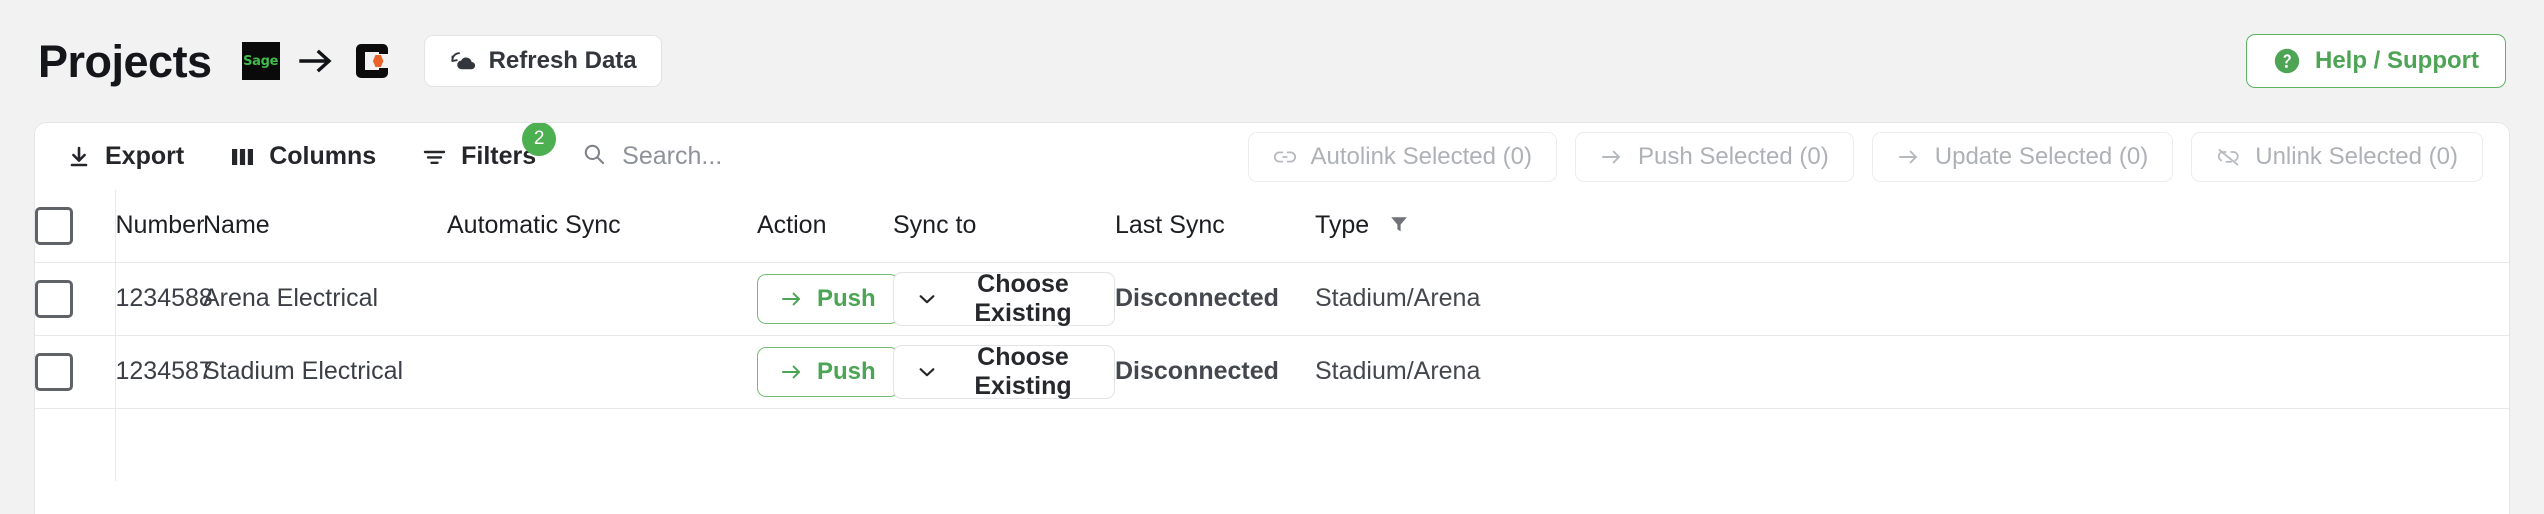 The height and width of the screenshot is (514, 2544). I want to click on header-number: Number, so click(160, 226).